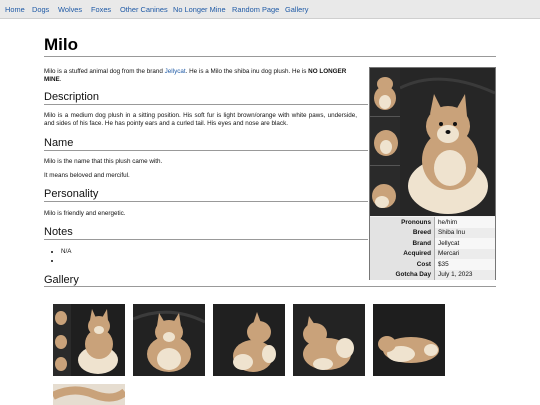  Describe the element at coordinates (296, 9) in the screenshot. I see `nav-link-gallery: Gallery` at that location.